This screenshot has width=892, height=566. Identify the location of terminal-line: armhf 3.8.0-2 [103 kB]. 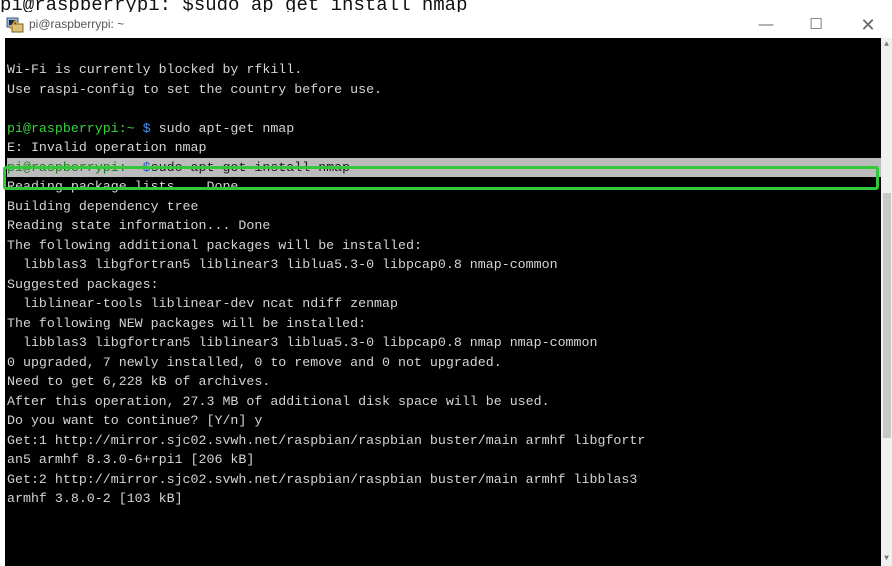
(444, 499).